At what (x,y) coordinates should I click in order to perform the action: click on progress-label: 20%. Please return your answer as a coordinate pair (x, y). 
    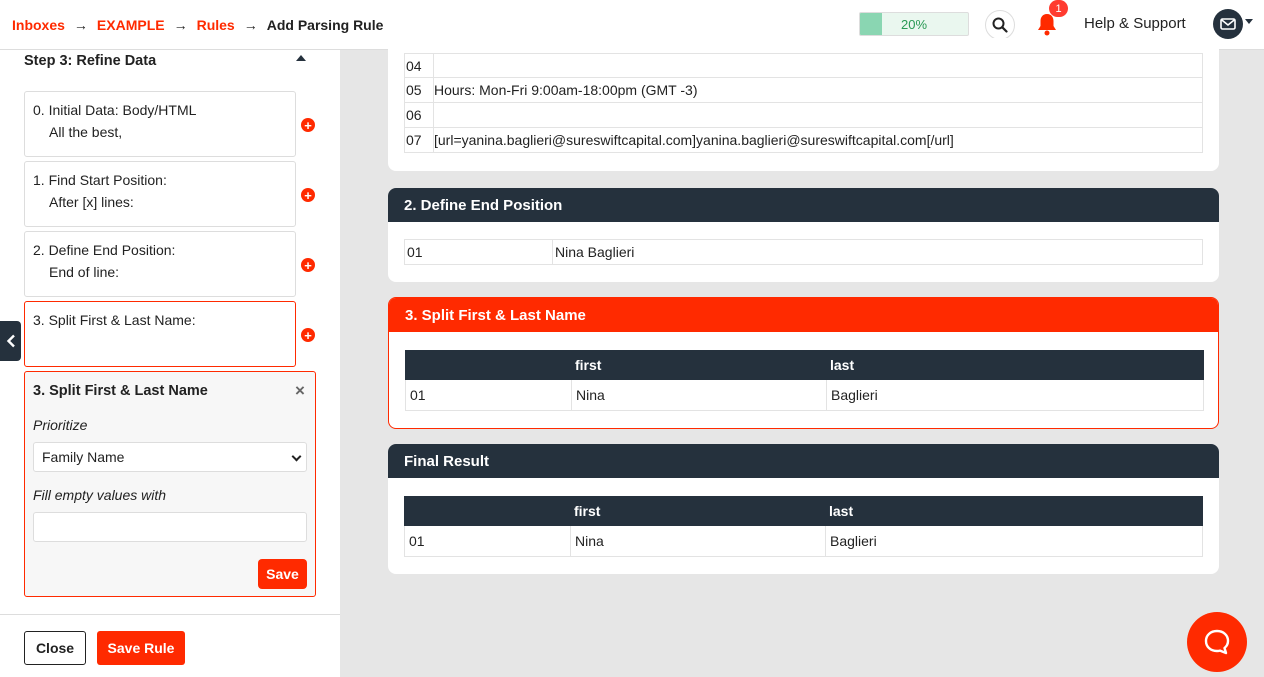
    Looking at the image, I should click on (914, 24).